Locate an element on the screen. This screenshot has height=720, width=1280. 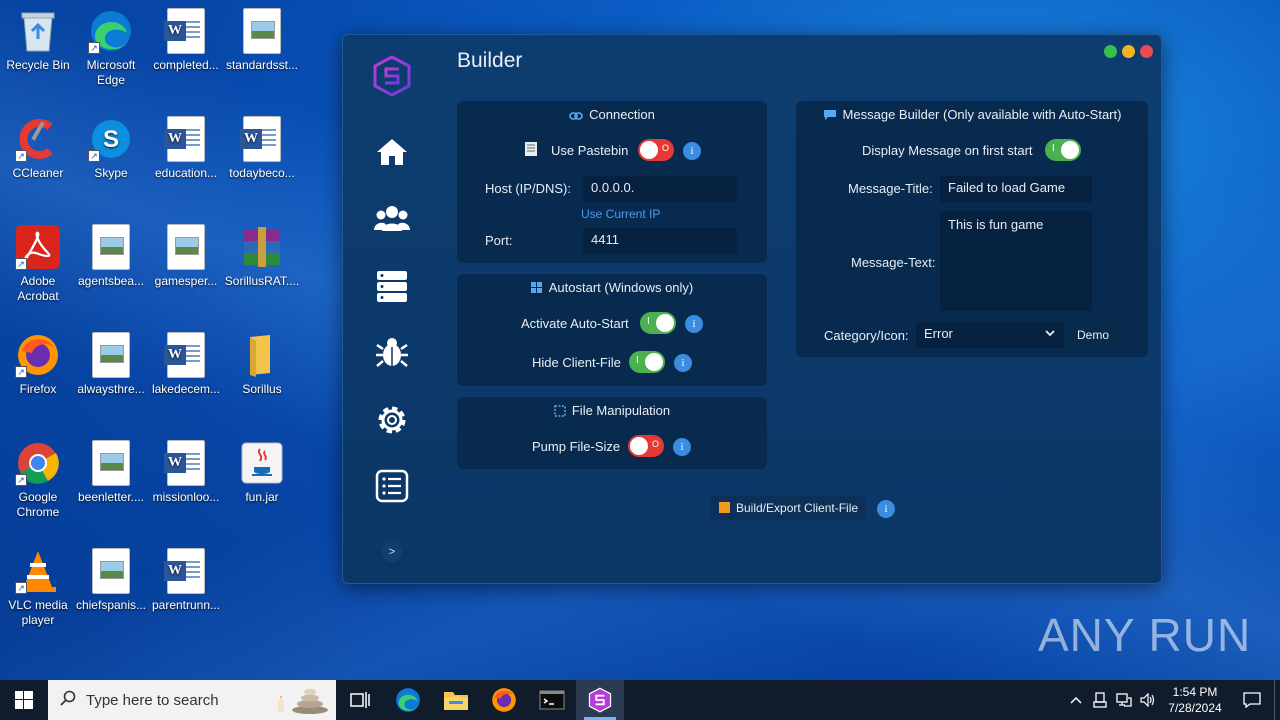
desktop-icon-recycle-bin: Recycle Bin is located at coordinates (38, 40).